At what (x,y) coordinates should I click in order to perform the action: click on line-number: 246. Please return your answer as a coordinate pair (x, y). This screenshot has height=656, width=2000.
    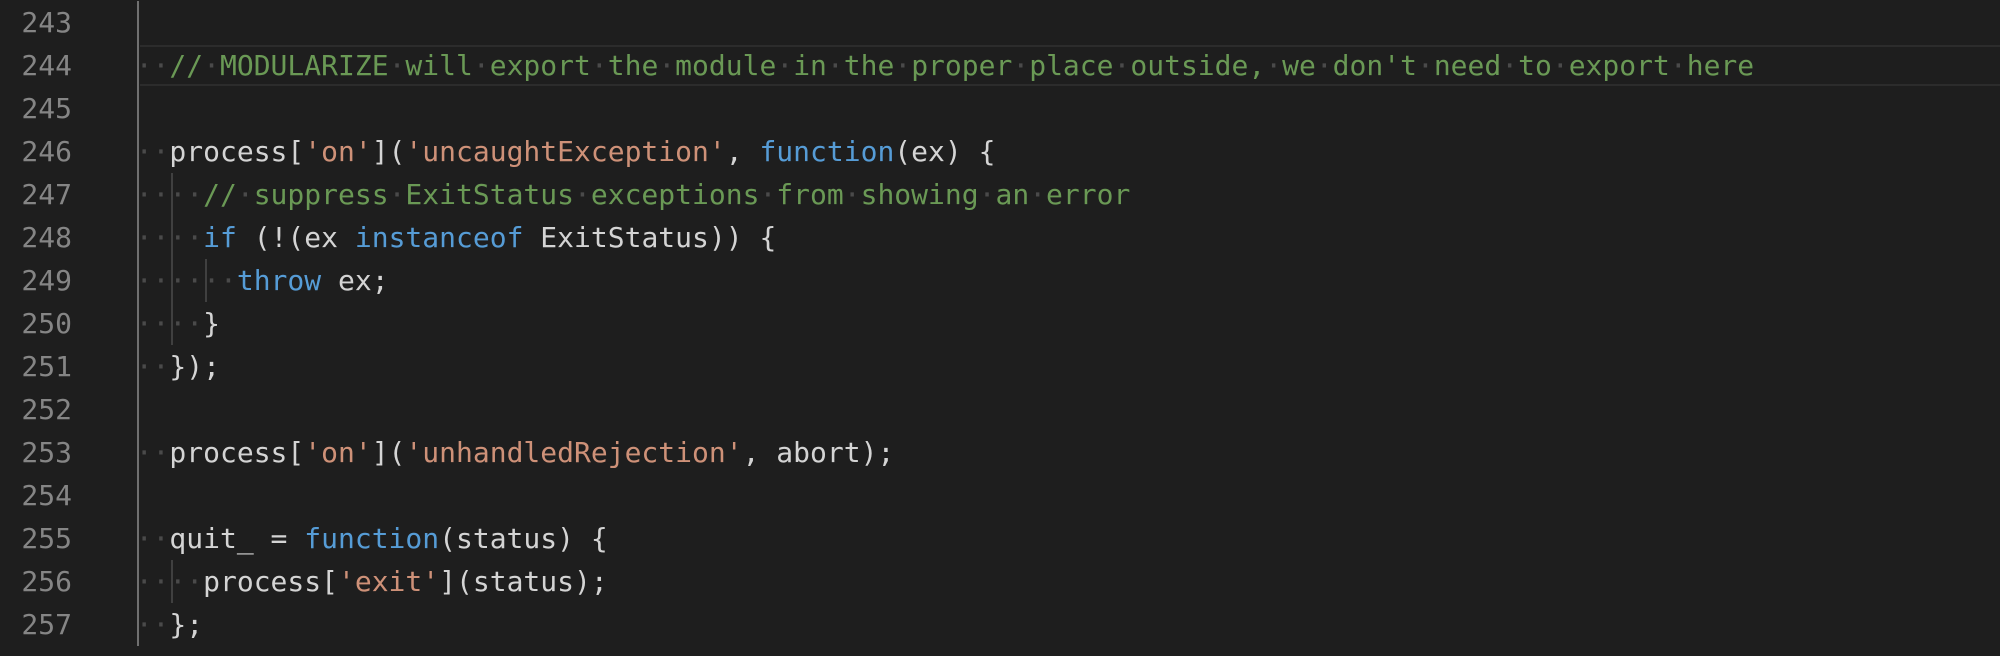
    Looking at the image, I should click on (46, 151).